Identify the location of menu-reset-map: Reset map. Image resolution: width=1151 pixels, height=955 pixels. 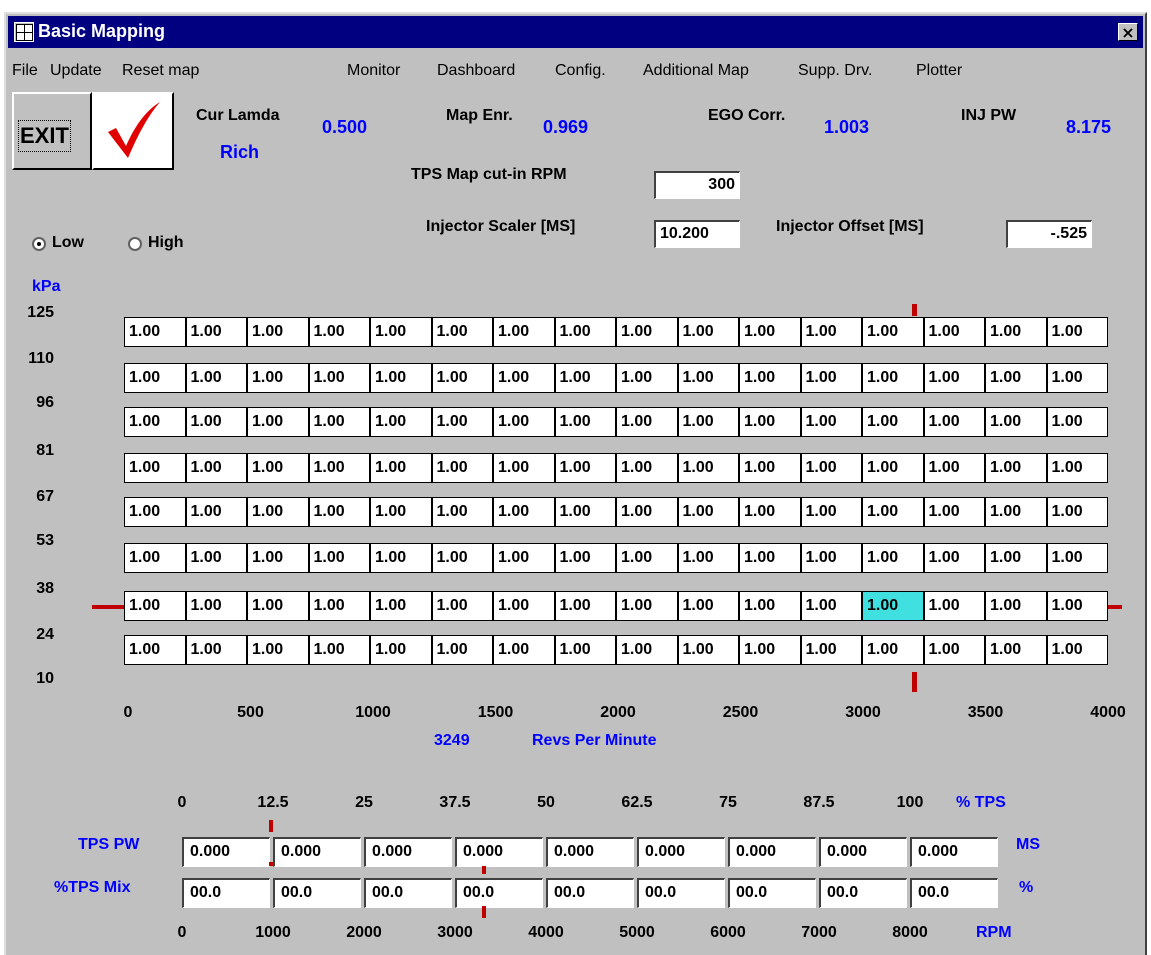
(160, 71).